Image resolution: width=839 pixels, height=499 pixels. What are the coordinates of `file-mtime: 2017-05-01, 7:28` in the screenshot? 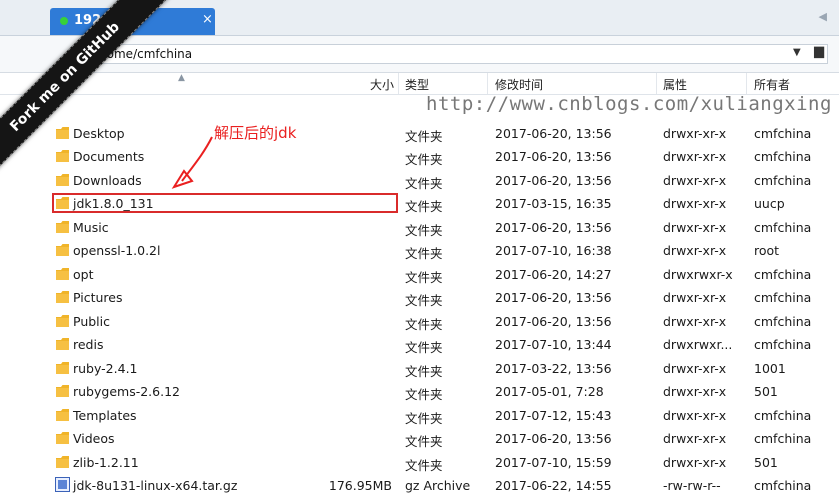 It's located at (549, 391).